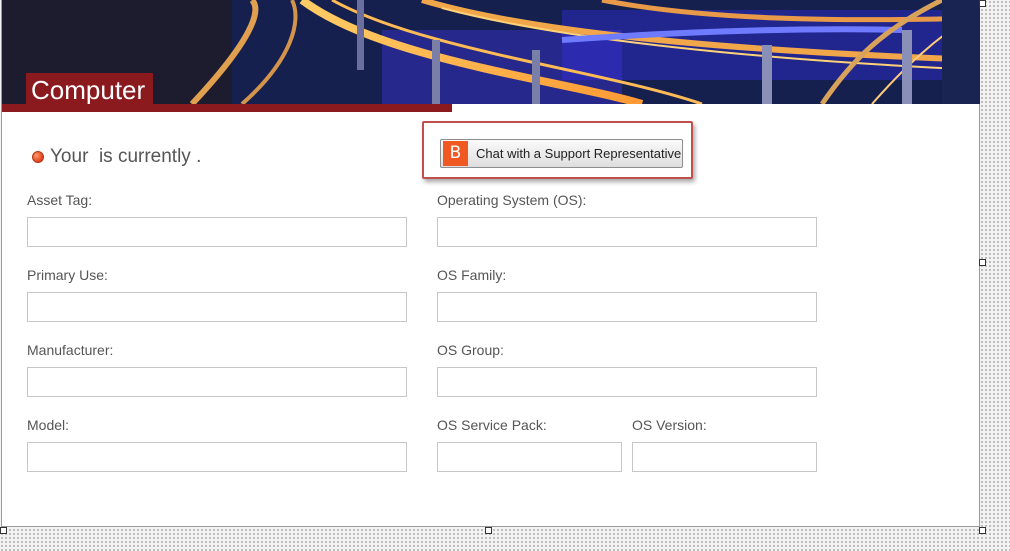 The width and height of the screenshot is (1010, 551). What do you see at coordinates (70, 350) in the screenshot?
I see `manufacturer-label: Manufacturer:` at bounding box center [70, 350].